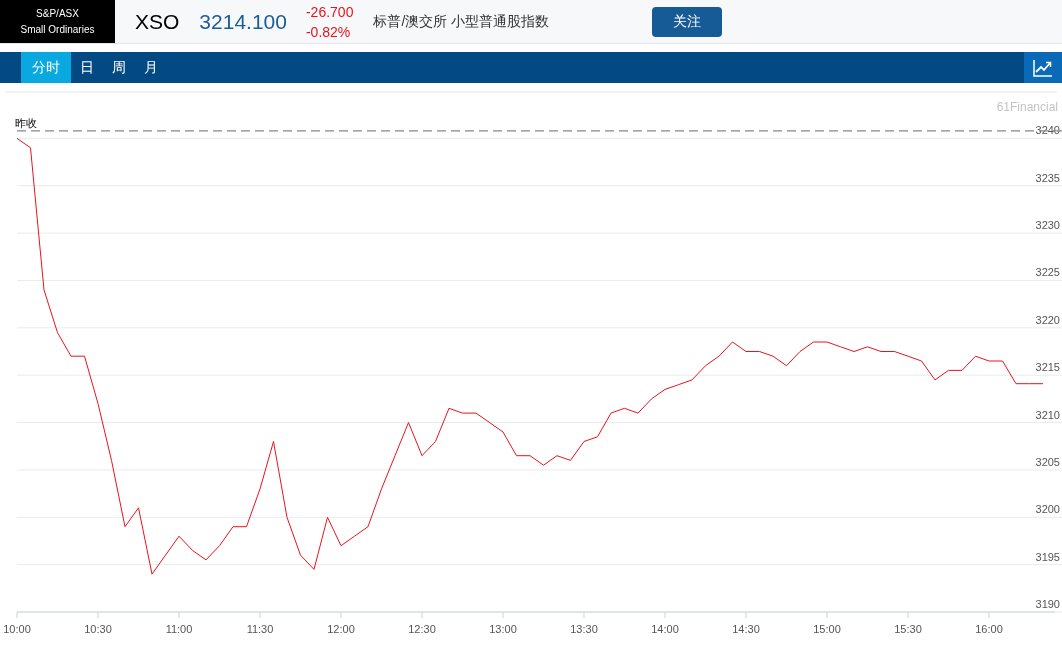 This screenshot has height=649, width=1062. I want to click on follow-button: 关注, so click(687, 21).